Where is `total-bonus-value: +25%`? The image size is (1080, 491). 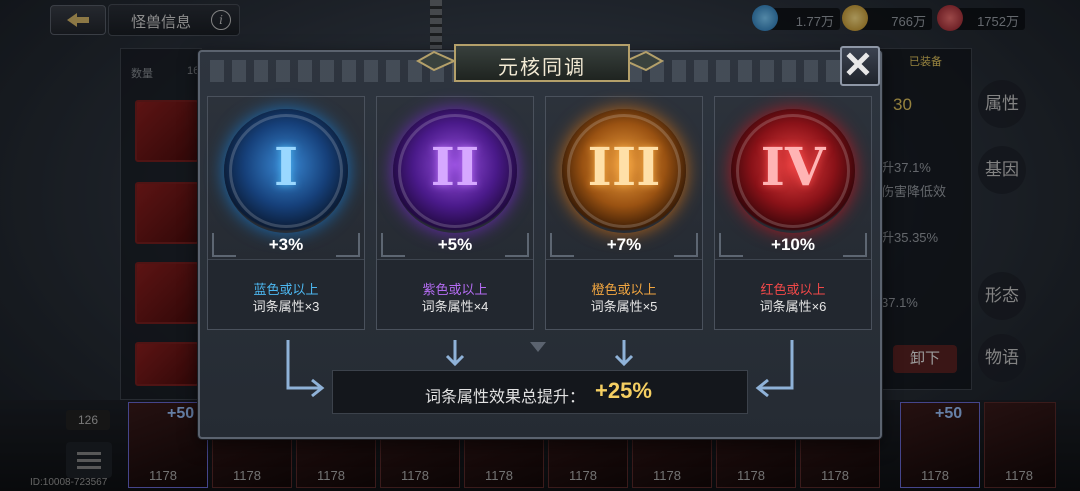 total-bonus-value: +25% is located at coordinates (623, 390).